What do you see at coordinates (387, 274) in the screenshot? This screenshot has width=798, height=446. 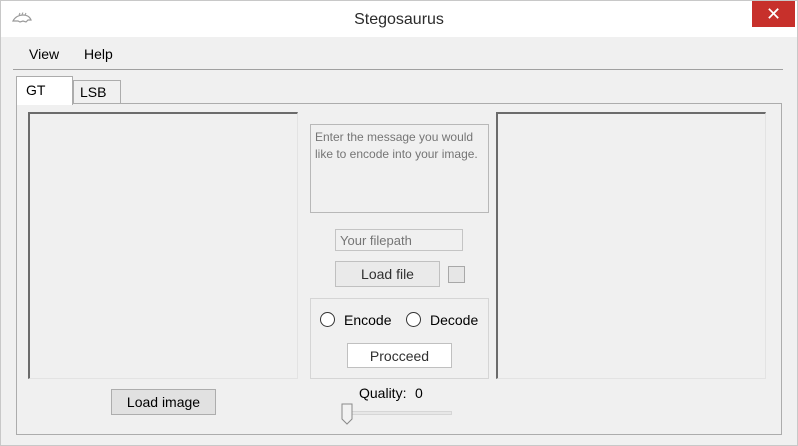 I see `load-file-button: Load file` at bounding box center [387, 274].